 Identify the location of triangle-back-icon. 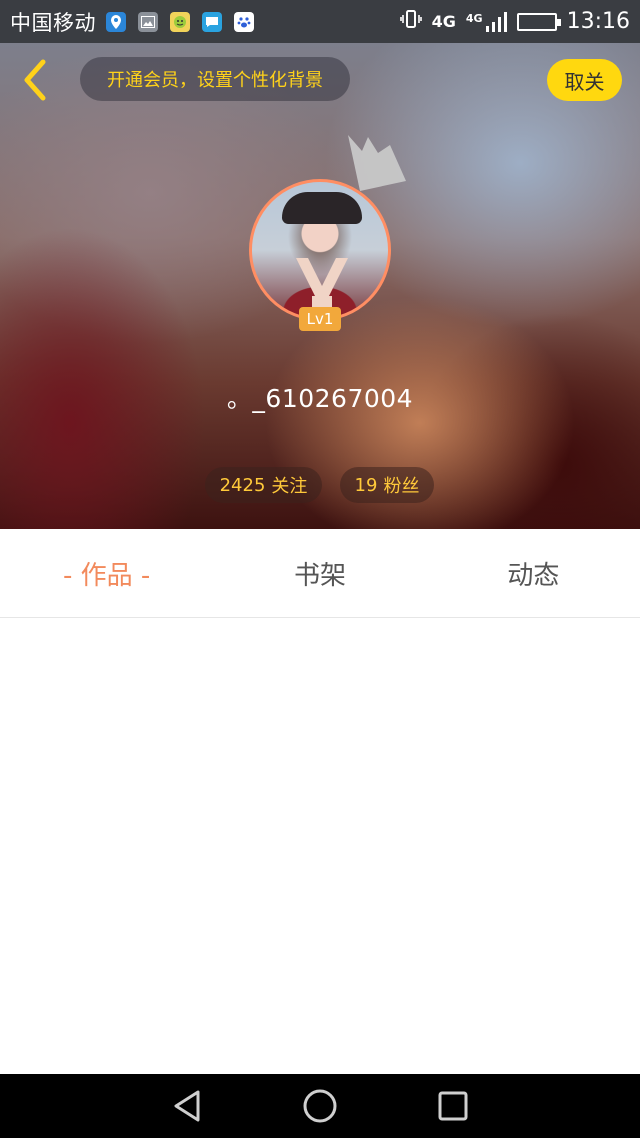
(187, 1106).